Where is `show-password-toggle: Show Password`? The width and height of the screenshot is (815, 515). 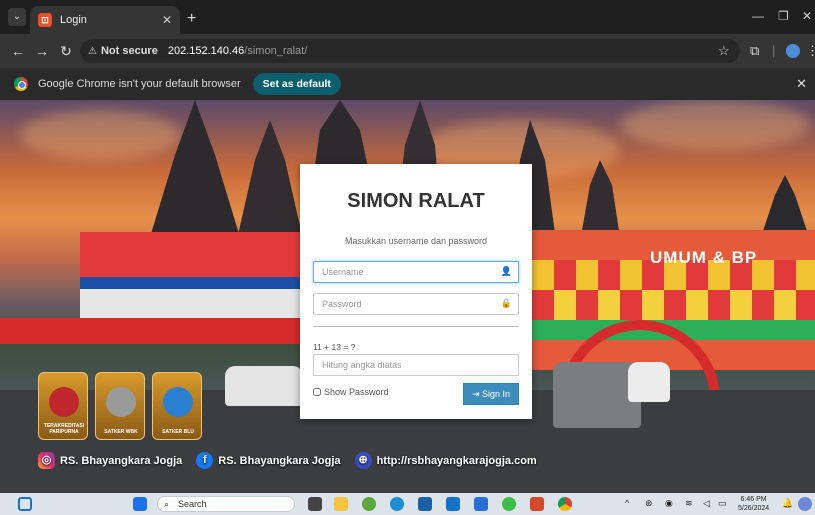
show-password-toggle: Show Password is located at coordinates (351, 392).